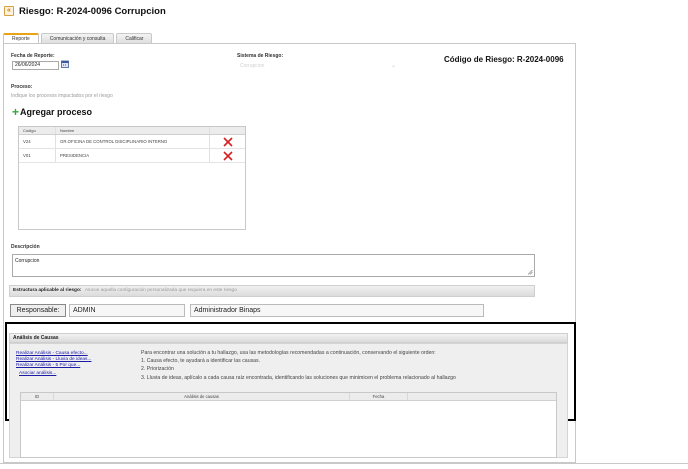 The width and height of the screenshot is (688, 469). I want to click on responsable-button: Responsable:, so click(38, 310).